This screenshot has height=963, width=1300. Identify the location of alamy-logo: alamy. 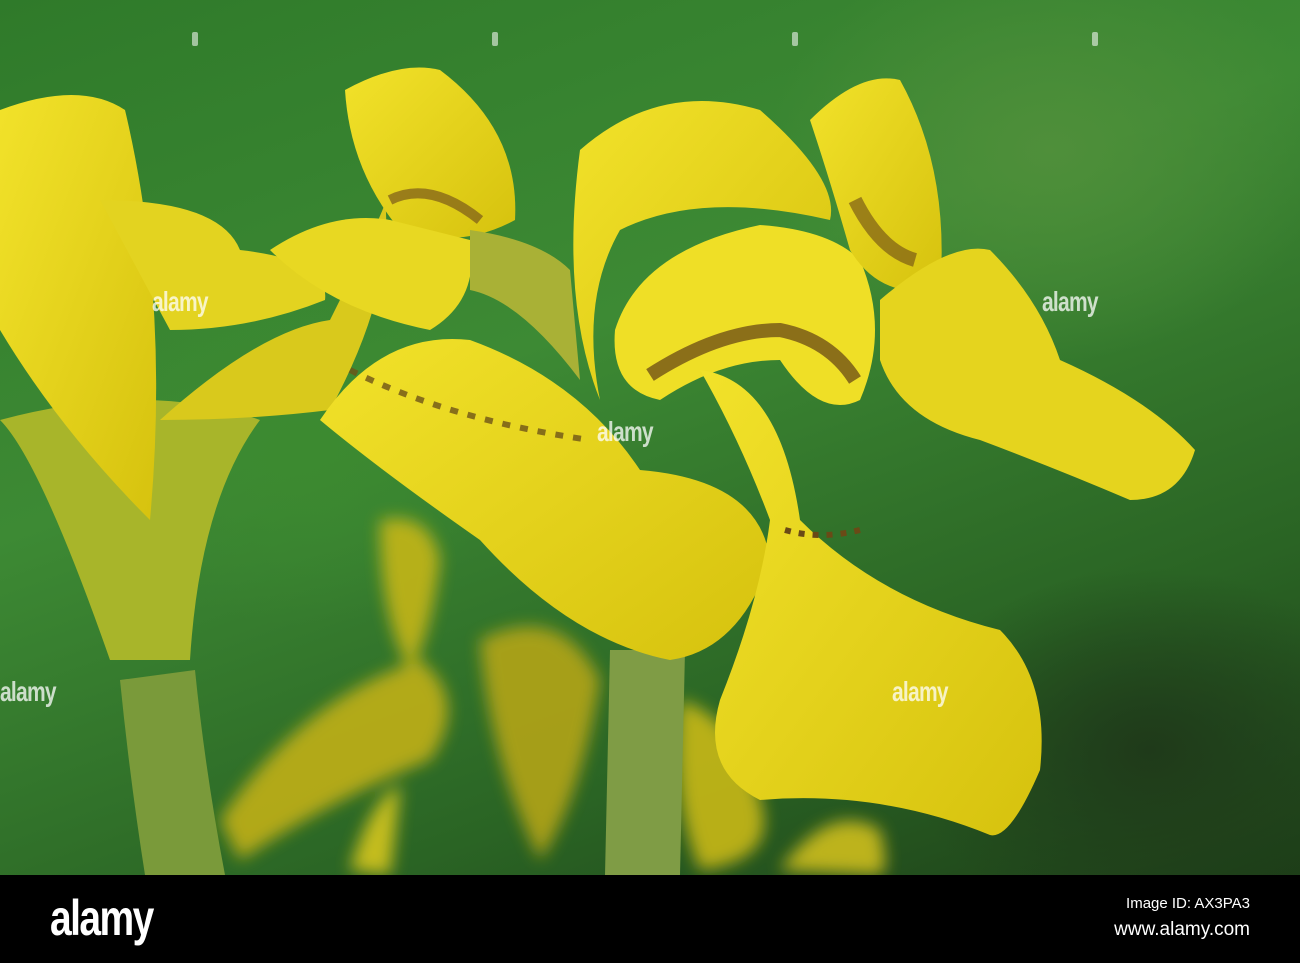
(102, 918).